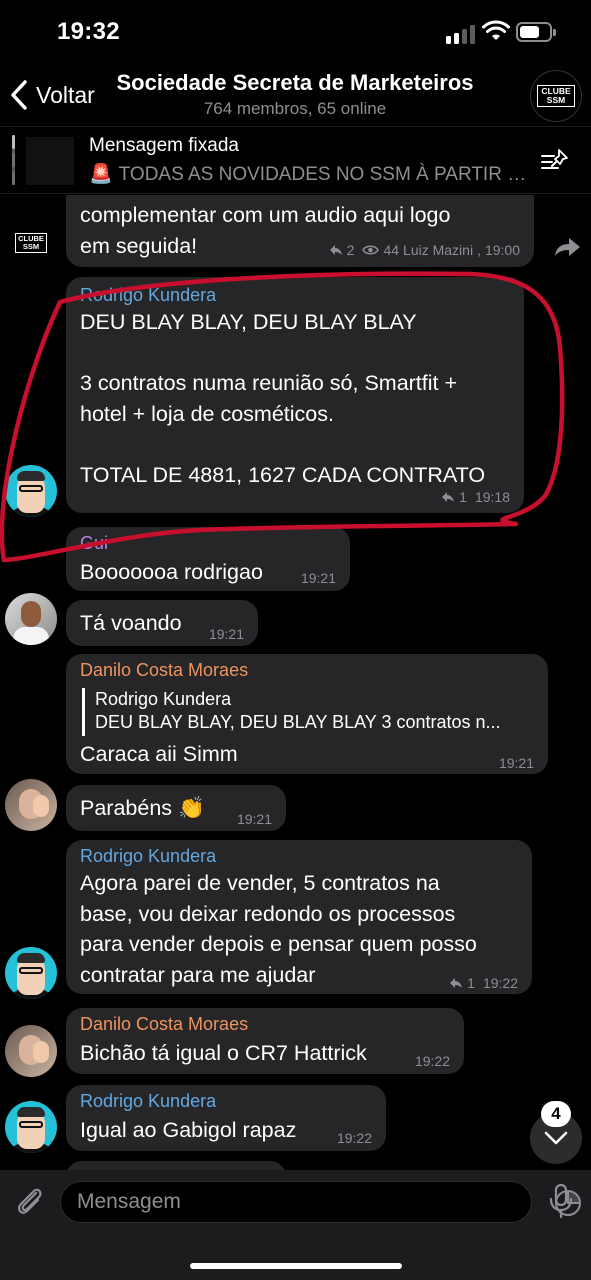 This screenshot has width=591, height=1280. What do you see at coordinates (131, 623) in the screenshot?
I see `message-text: Tá voando` at bounding box center [131, 623].